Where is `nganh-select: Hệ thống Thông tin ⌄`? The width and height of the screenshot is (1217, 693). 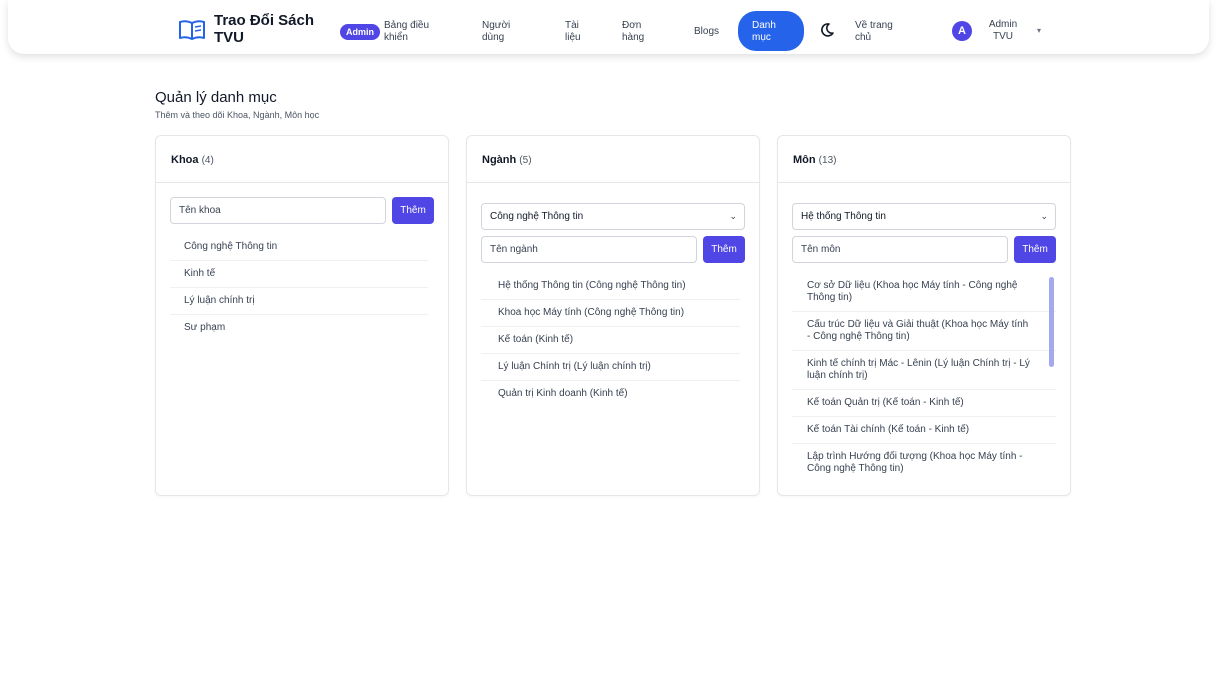 nganh-select: Hệ thống Thông tin ⌄ is located at coordinates (924, 216).